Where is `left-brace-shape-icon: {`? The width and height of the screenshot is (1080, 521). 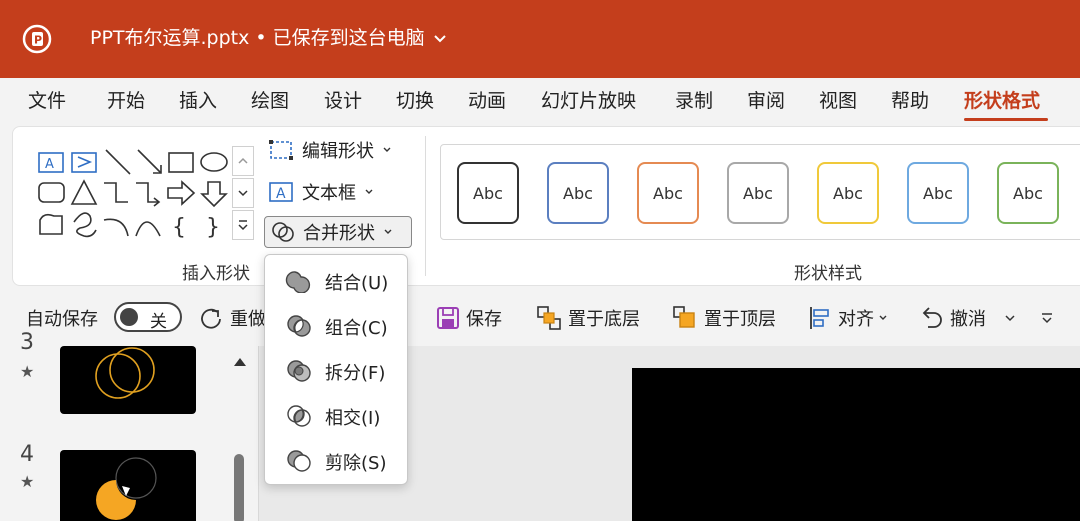
left-brace-shape-icon: { is located at coordinates (179, 227).